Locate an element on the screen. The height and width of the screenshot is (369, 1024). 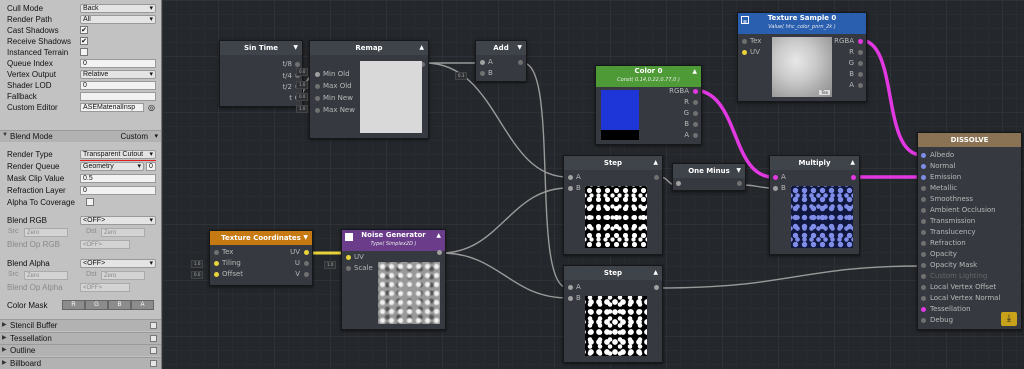
output-port-label: Debug is located at coordinates (942, 320).